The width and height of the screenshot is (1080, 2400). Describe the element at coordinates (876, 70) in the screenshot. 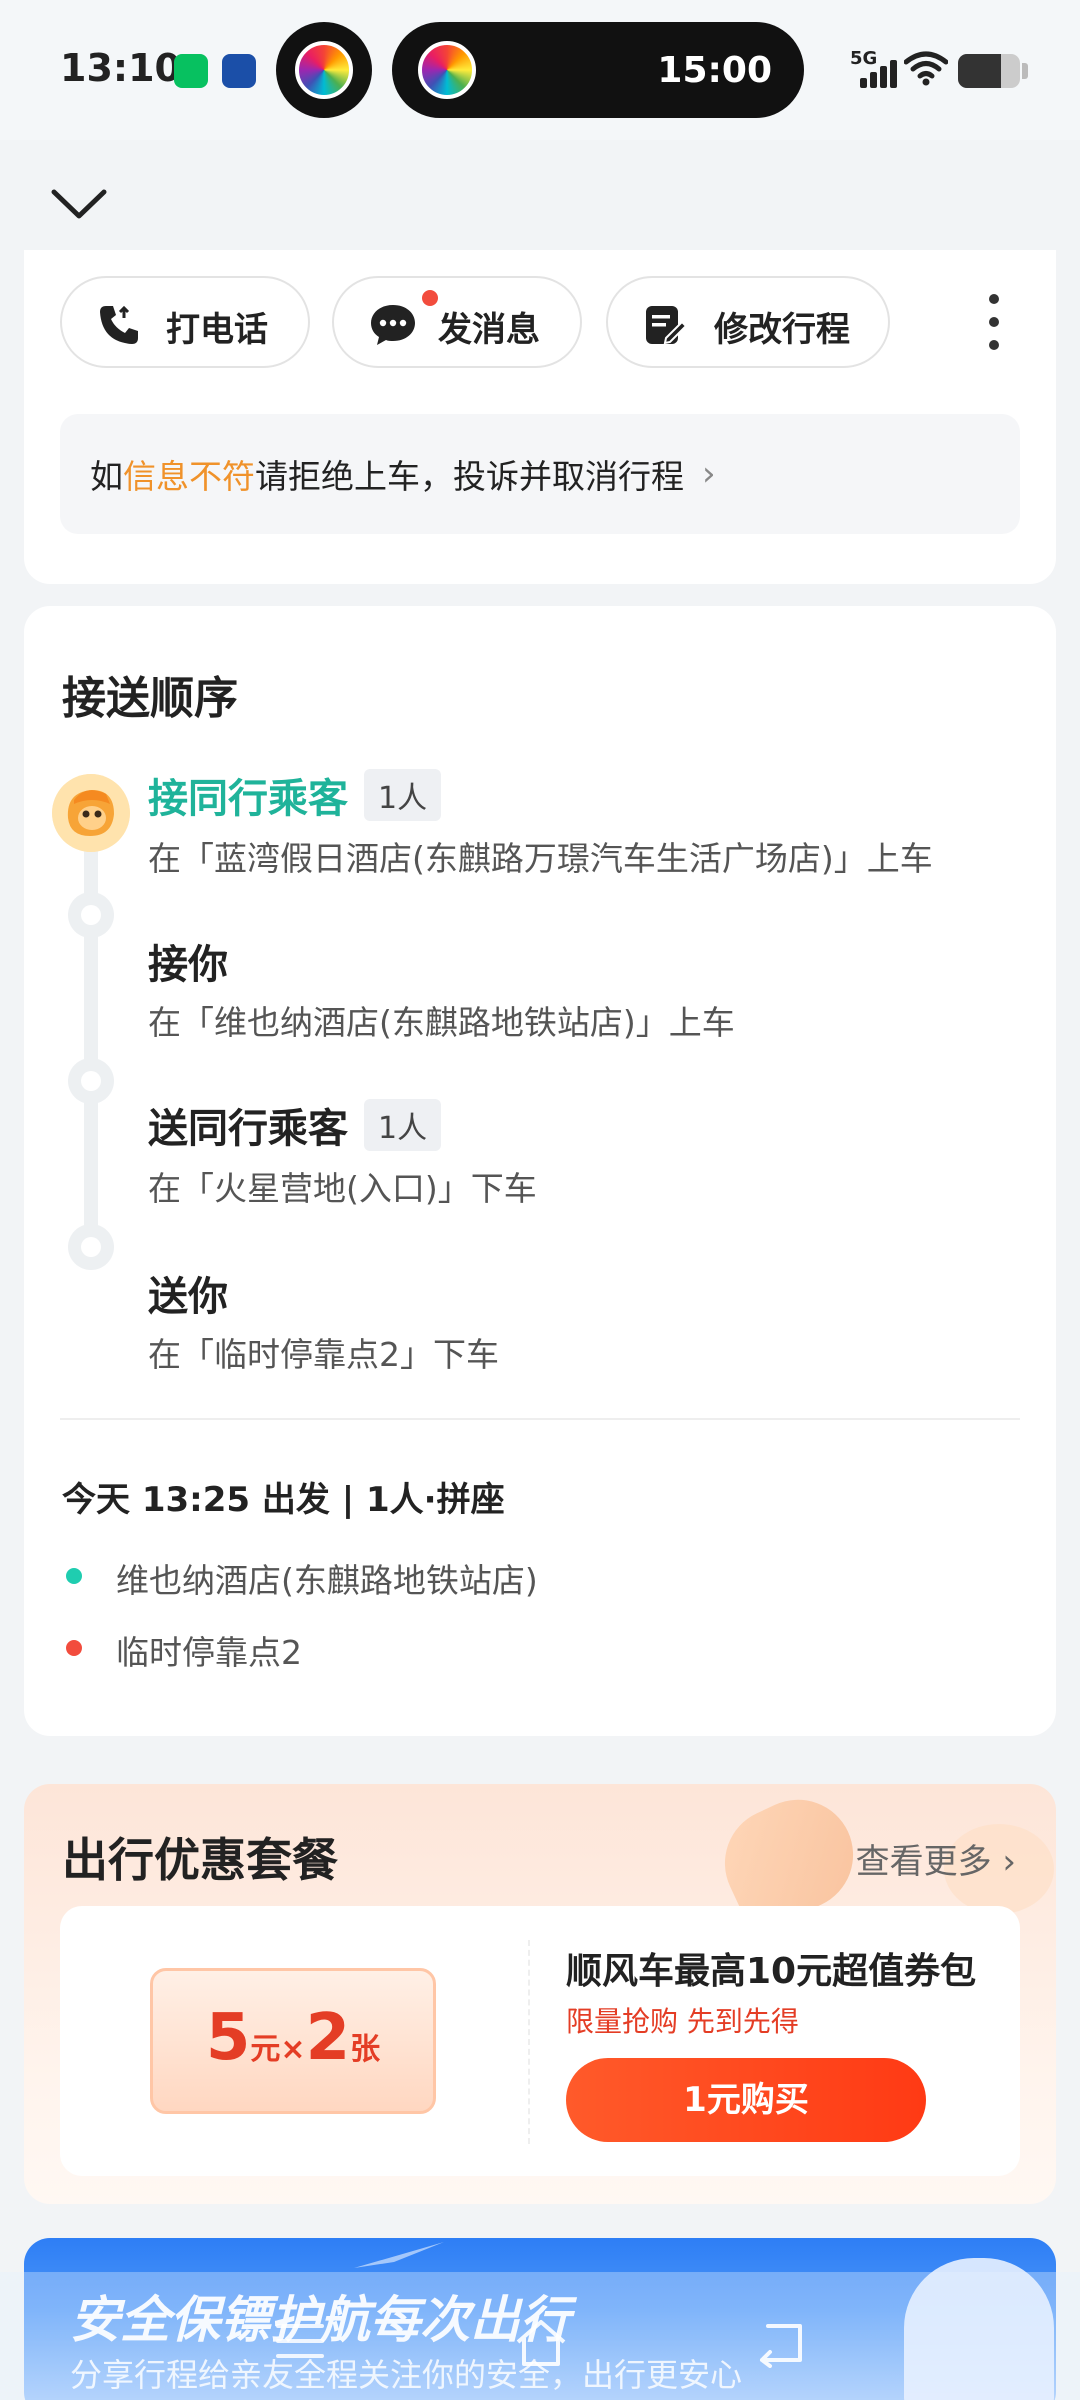

I see `signal-icon` at that location.